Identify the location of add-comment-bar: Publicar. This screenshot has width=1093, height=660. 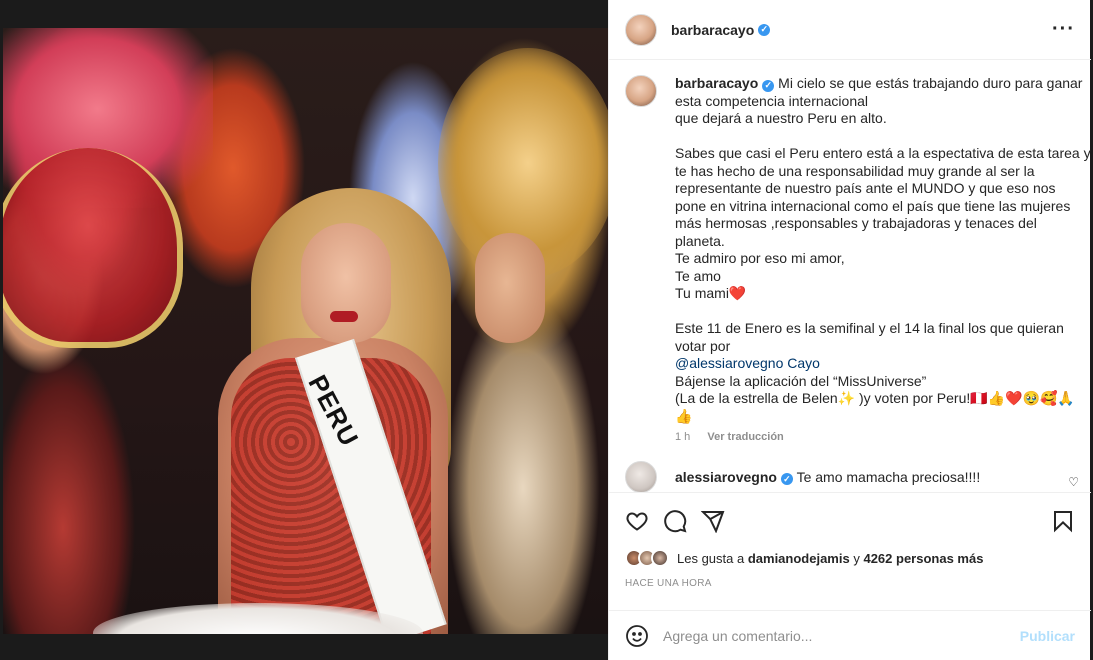
(850, 635).